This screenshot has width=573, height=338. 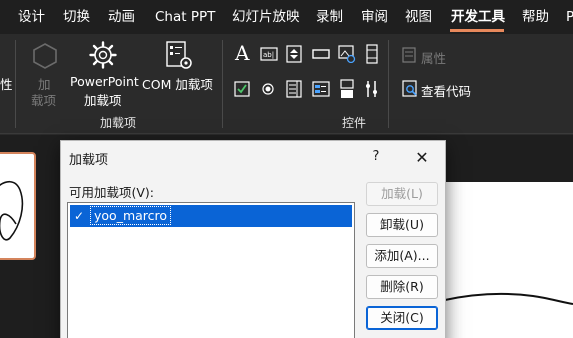 I want to click on menu-help: 帮助, so click(x=535, y=17).